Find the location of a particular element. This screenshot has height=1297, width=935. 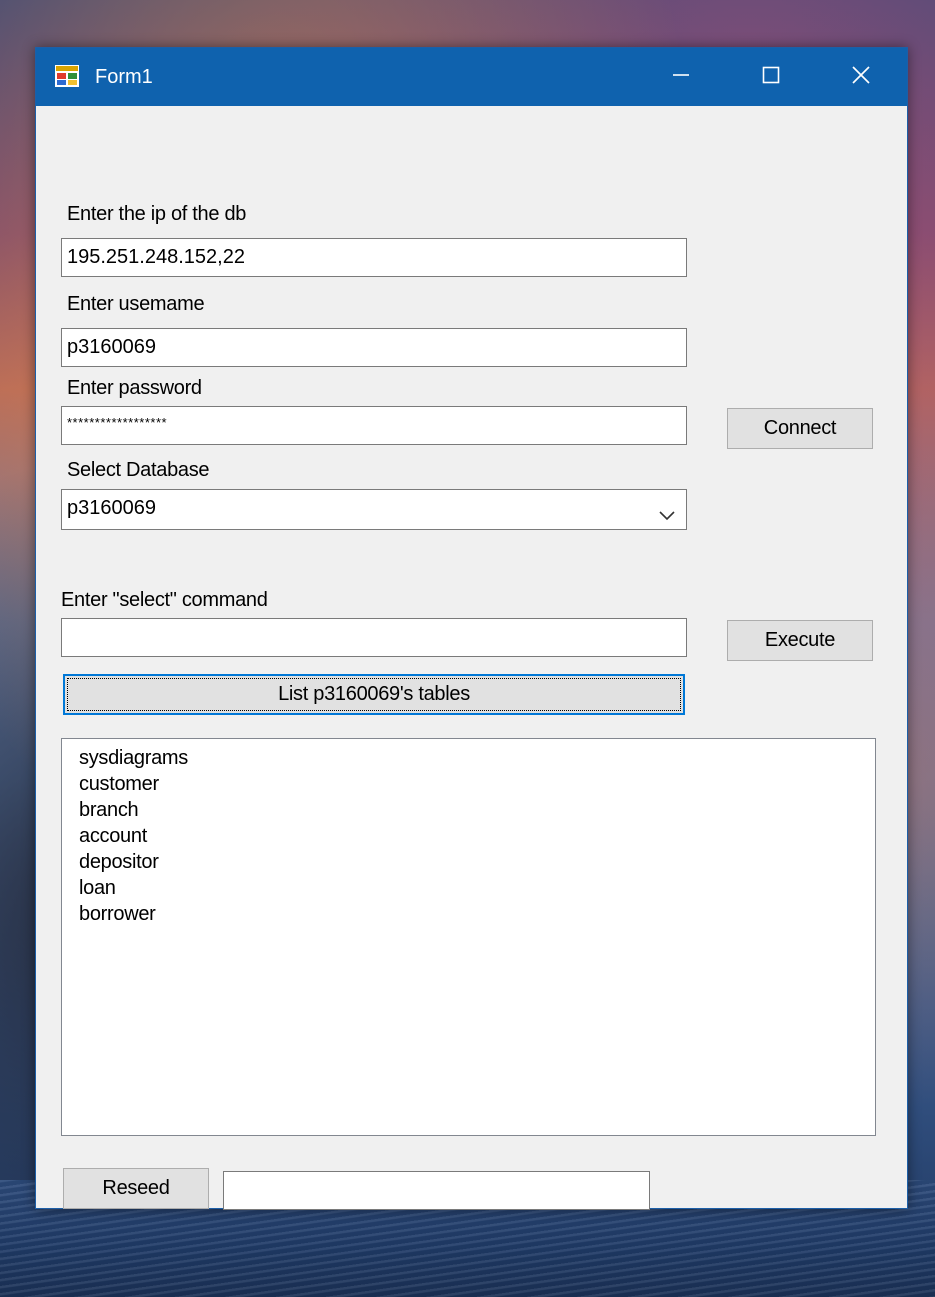

select-database-combobox: p3160069 is located at coordinates (374, 509).